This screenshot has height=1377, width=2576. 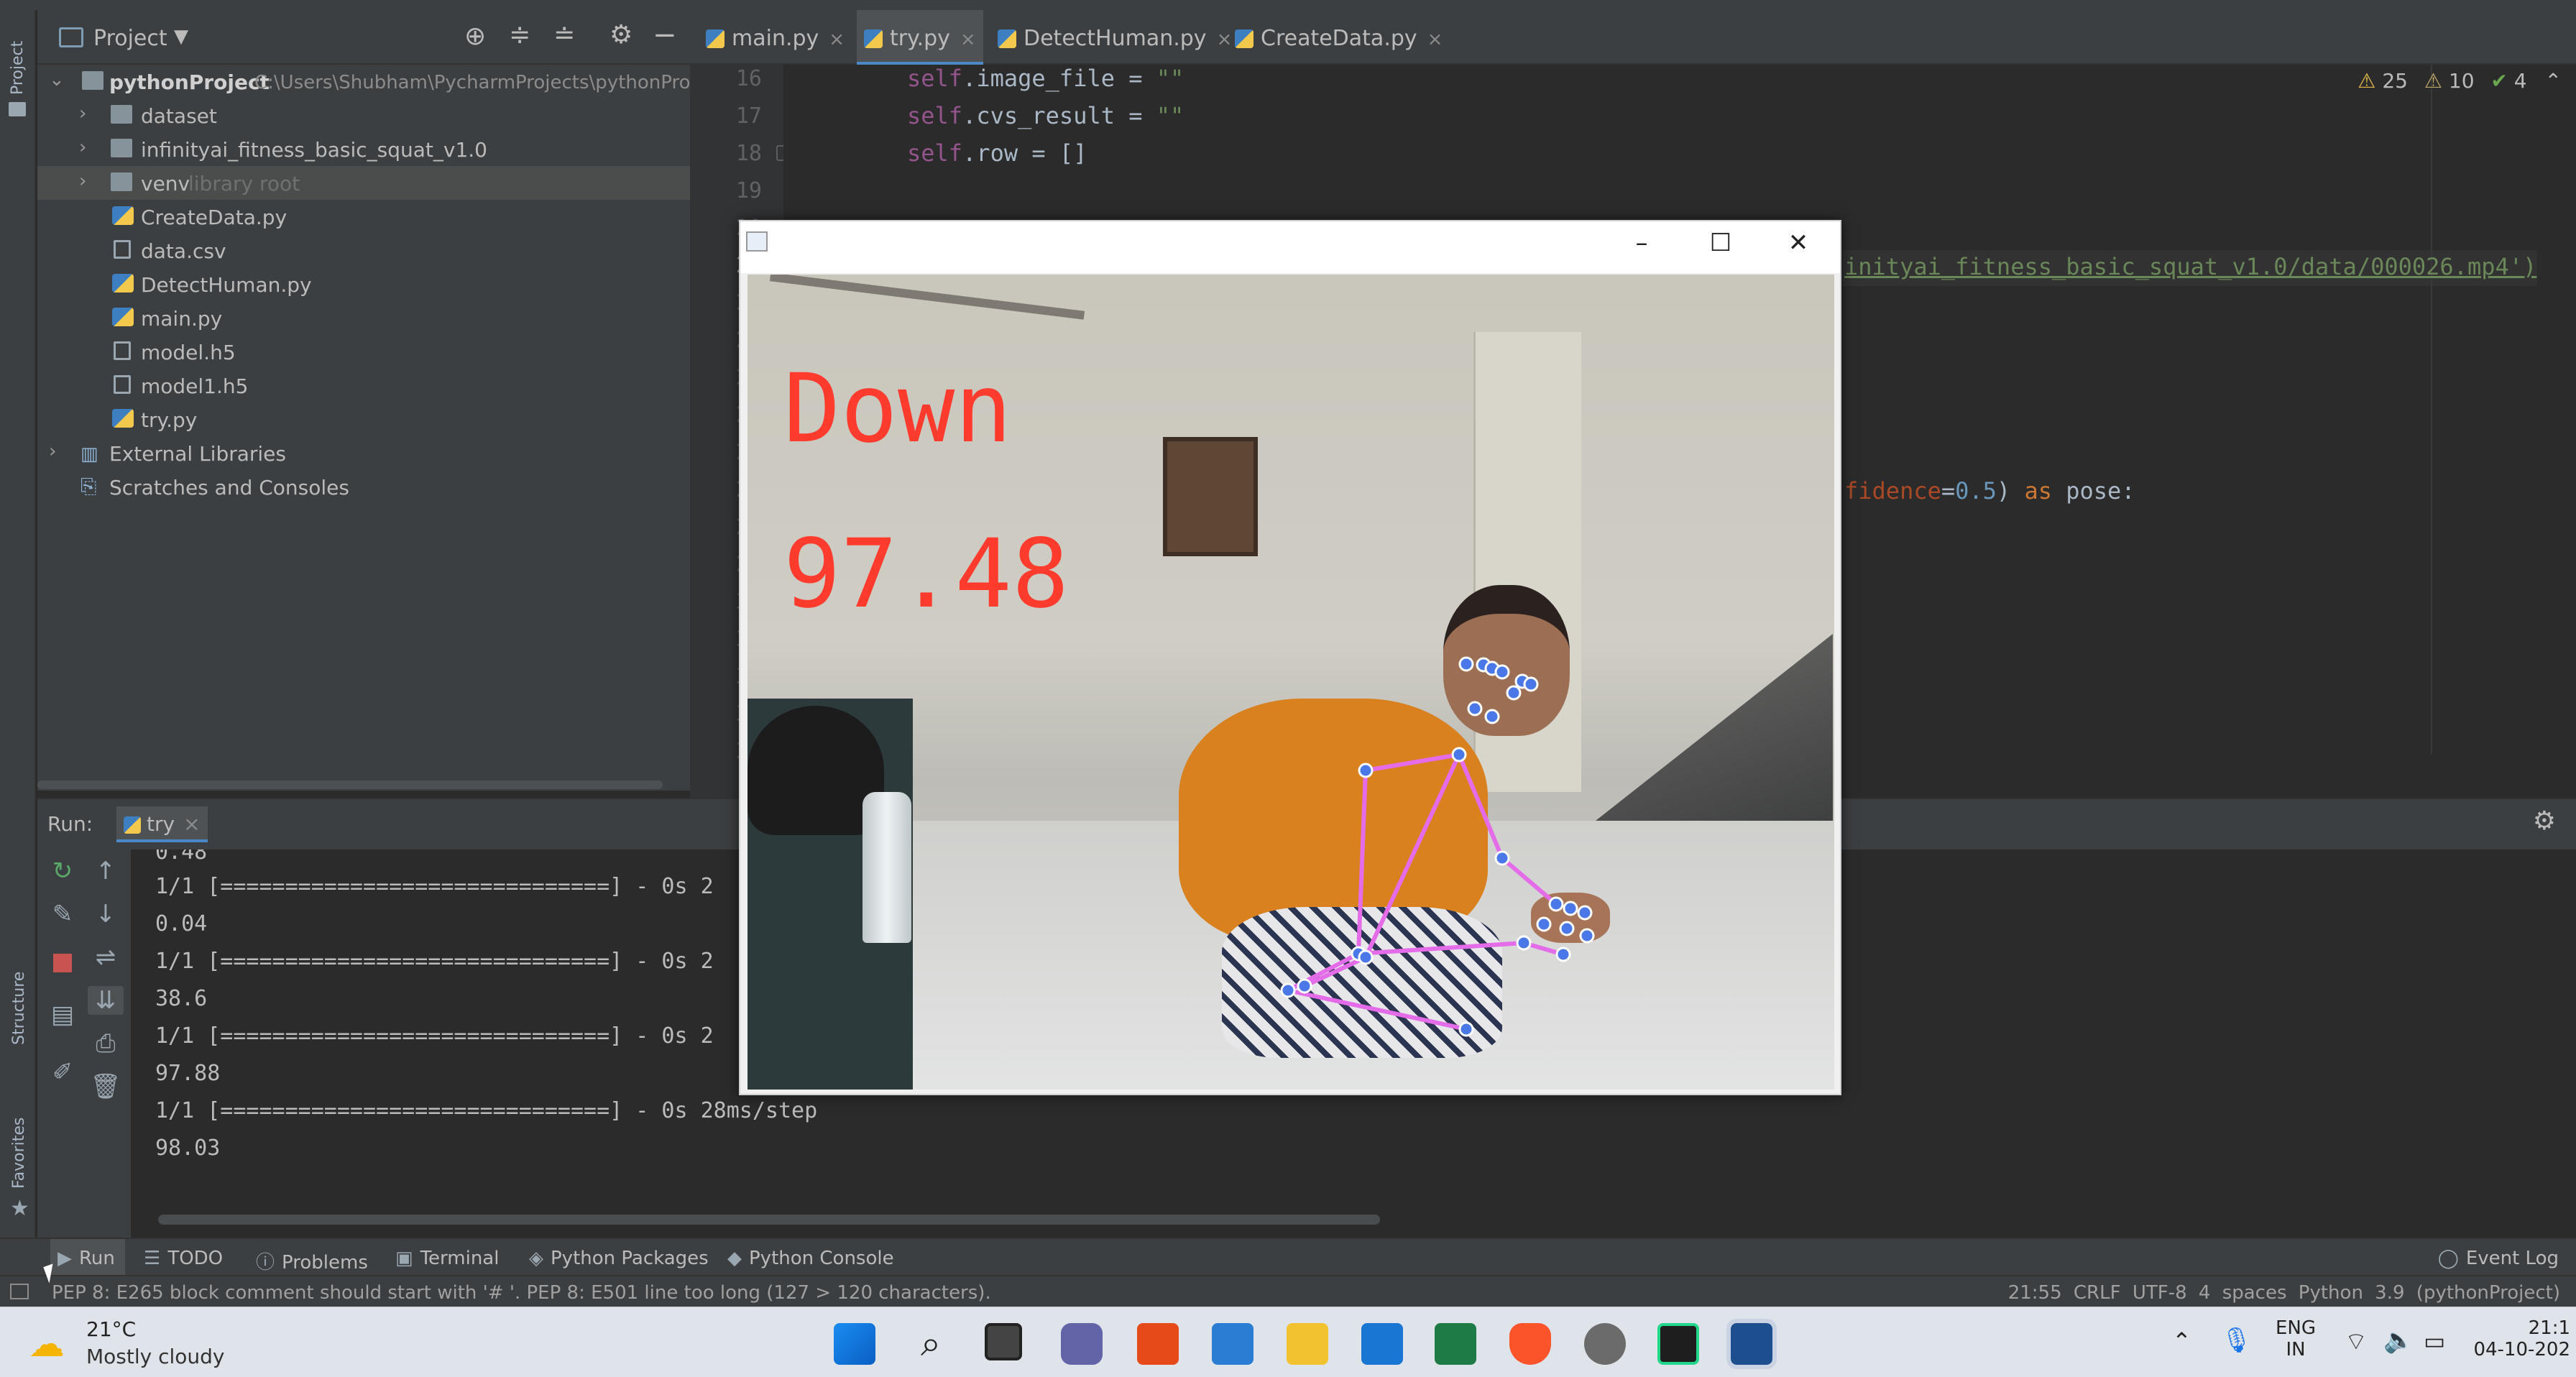 What do you see at coordinates (363, 250) in the screenshot?
I see `tree-item-data-csv: data.csv` at bounding box center [363, 250].